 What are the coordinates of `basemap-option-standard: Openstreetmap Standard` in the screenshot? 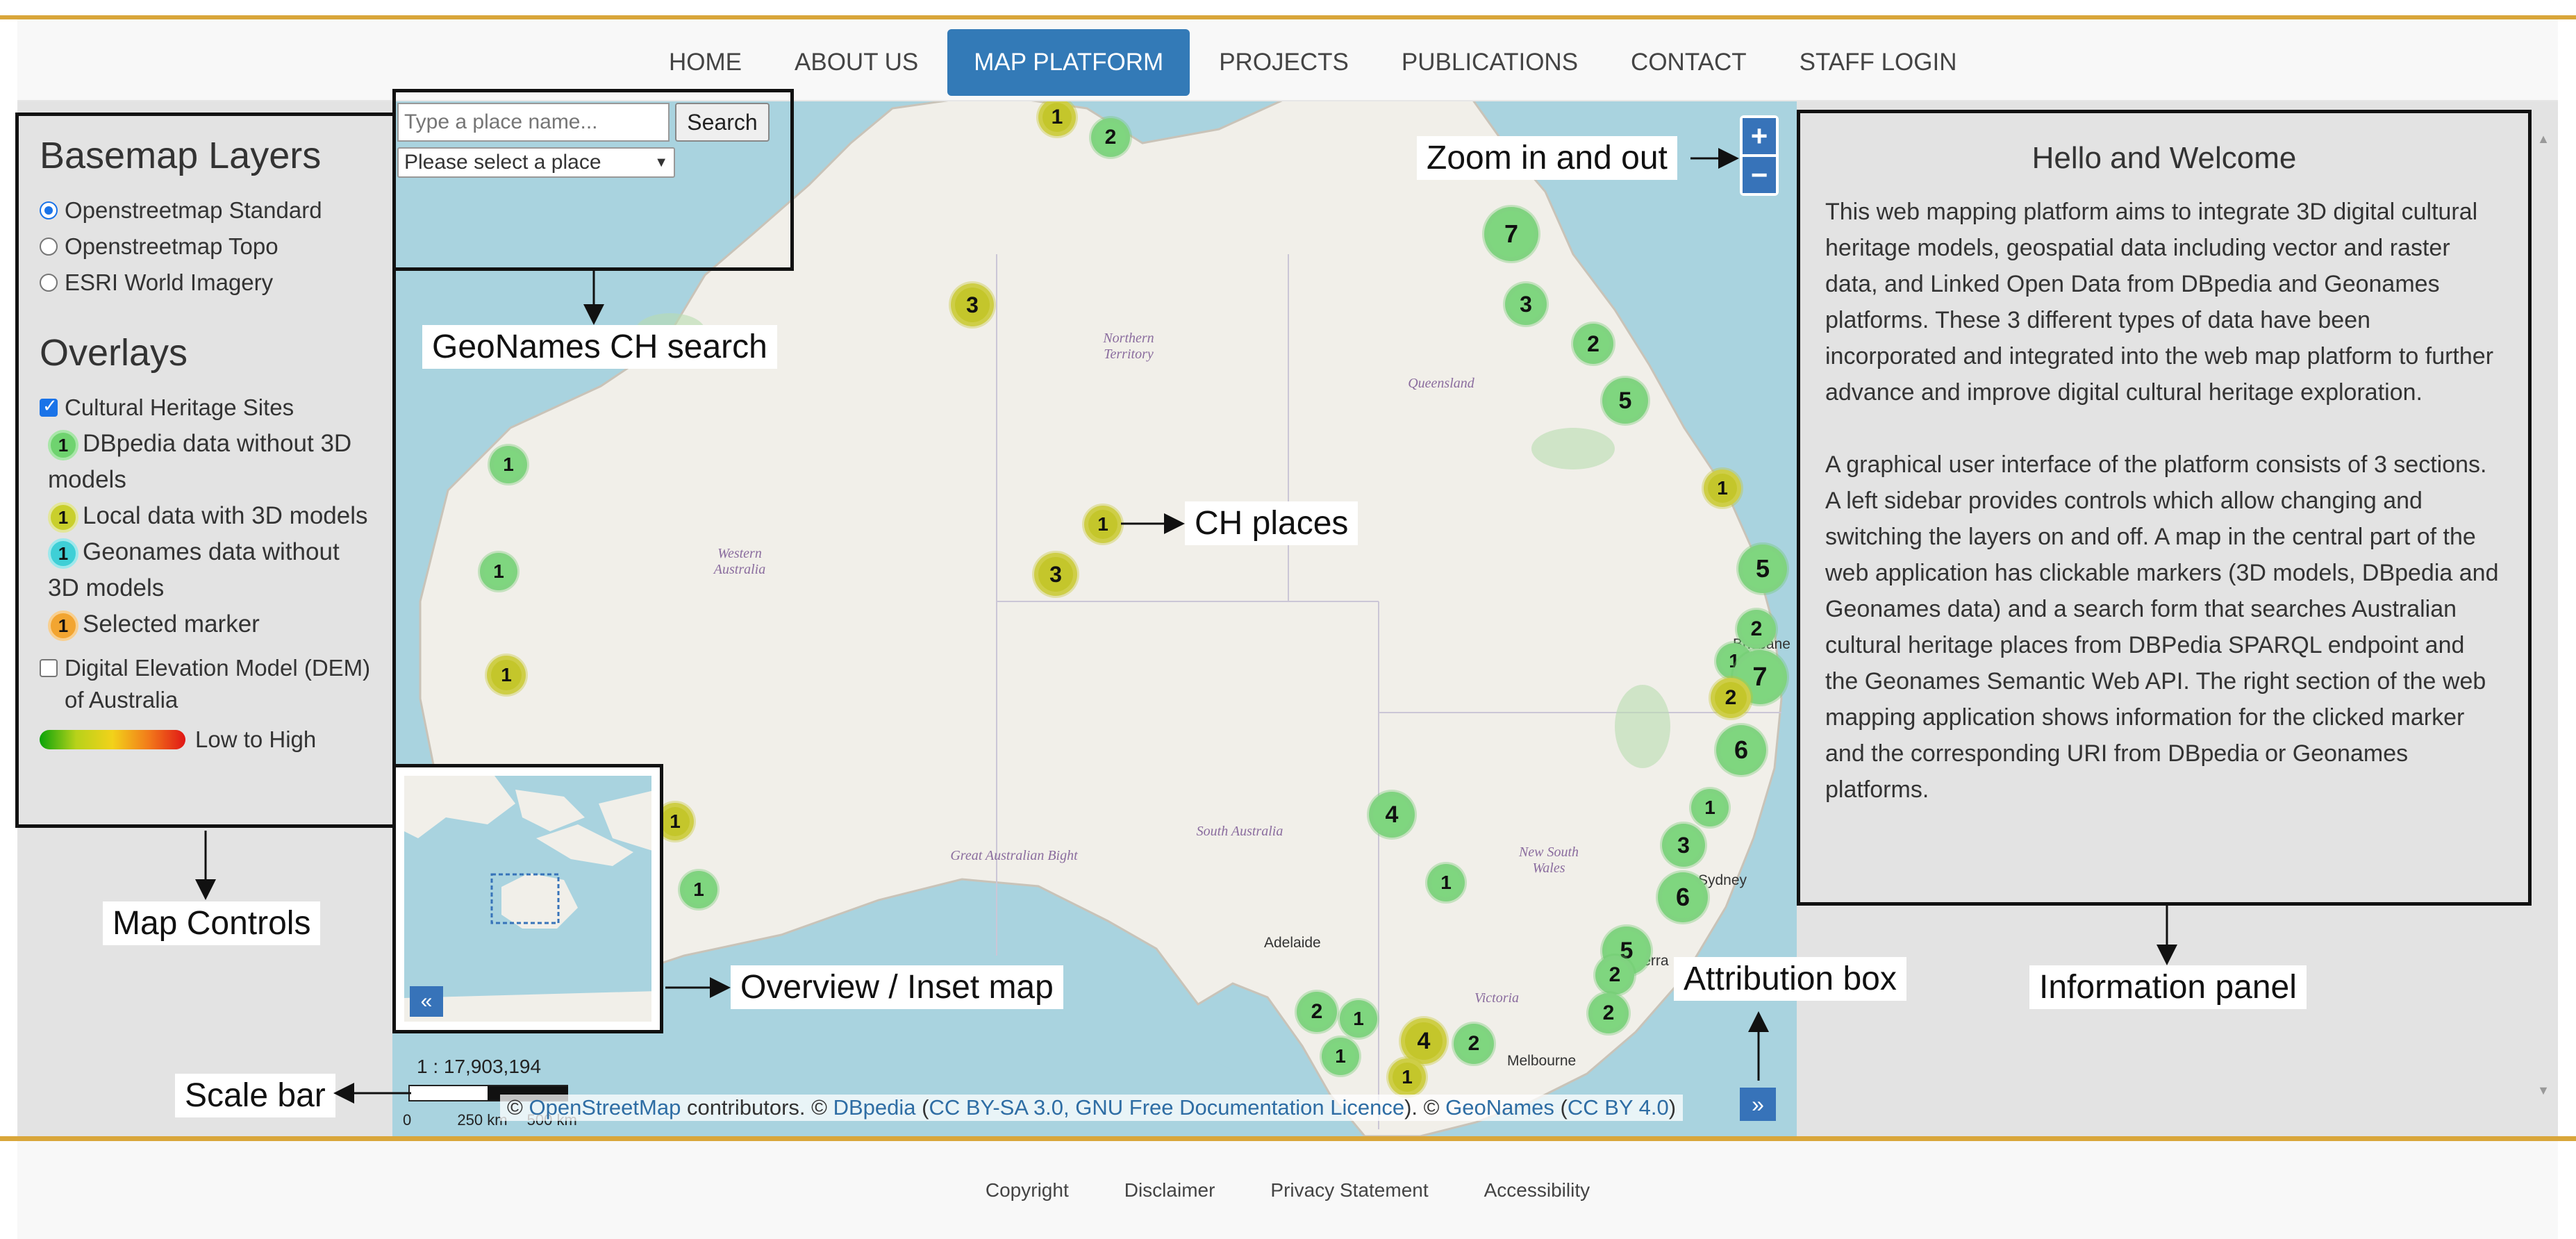 It's located at (206, 210).